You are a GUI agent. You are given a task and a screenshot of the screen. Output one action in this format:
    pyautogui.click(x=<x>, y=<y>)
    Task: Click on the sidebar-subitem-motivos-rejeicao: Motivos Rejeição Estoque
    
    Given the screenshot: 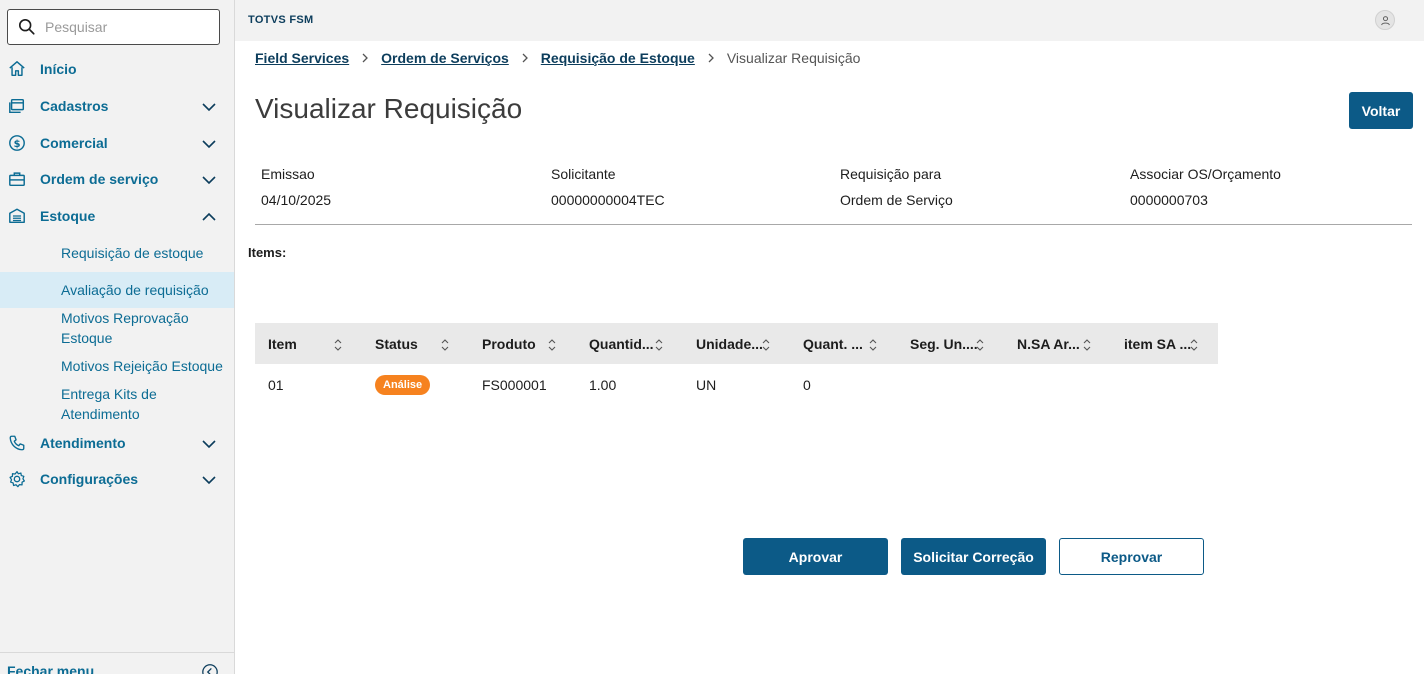 What is the action you would take?
    pyautogui.click(x=117, y=366)
    